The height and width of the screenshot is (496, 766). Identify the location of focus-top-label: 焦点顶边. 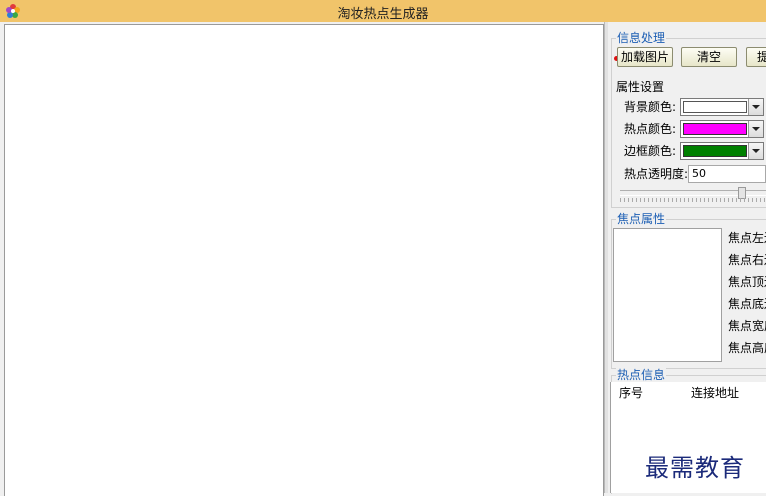
(747, 282).